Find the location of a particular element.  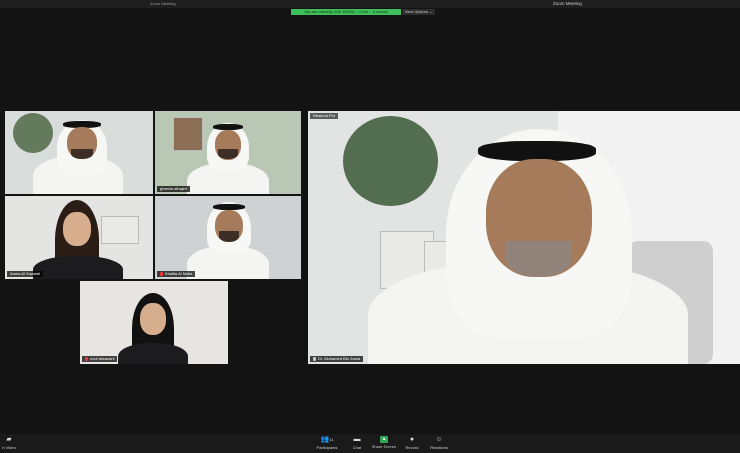

video-off-icon: ▰ is located at coordinates (9, 439).